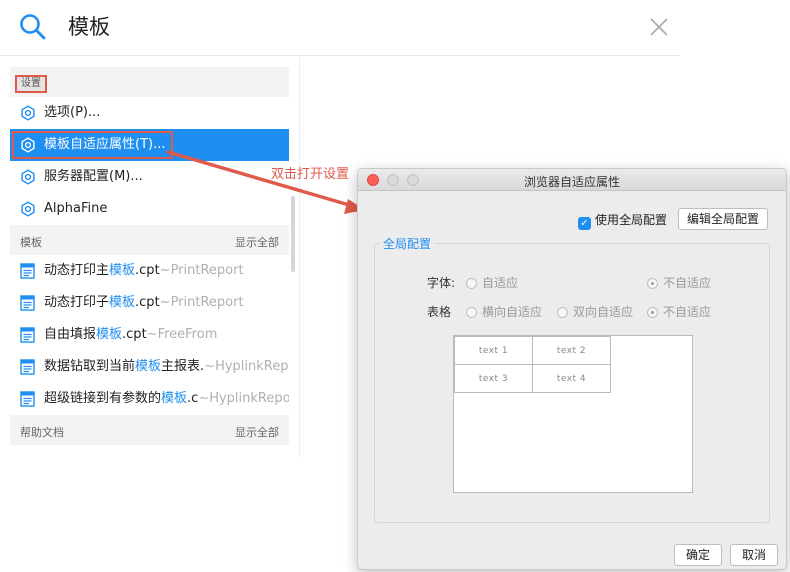  What do you see at coordinates (493, 350) in the screenshot?
I see `preview-cell: text 1` at bounding box center [493, 350].